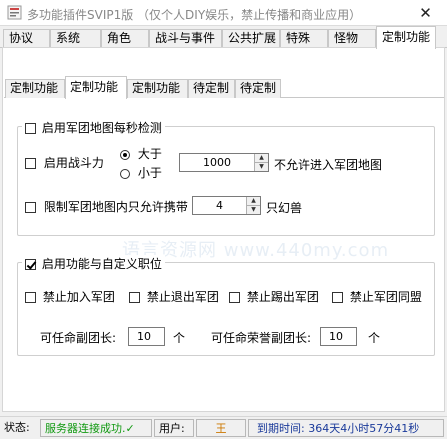 The height and width of the screenshot is (439, 447). I want to click on greater-than-label: 大于, so click(149, 154).